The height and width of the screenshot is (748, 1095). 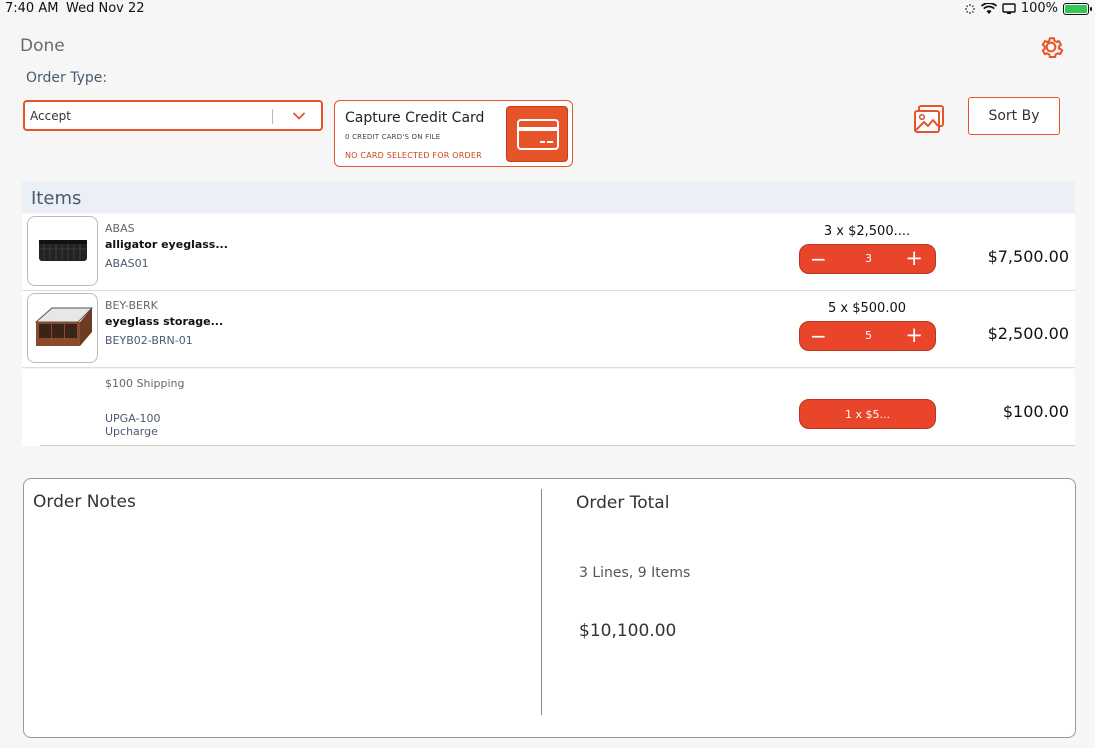 What do you see at coordinates (145, 383) in the screenshot?
I see `shipping-name: $100 Shipping` at bounding box center [145, 383].